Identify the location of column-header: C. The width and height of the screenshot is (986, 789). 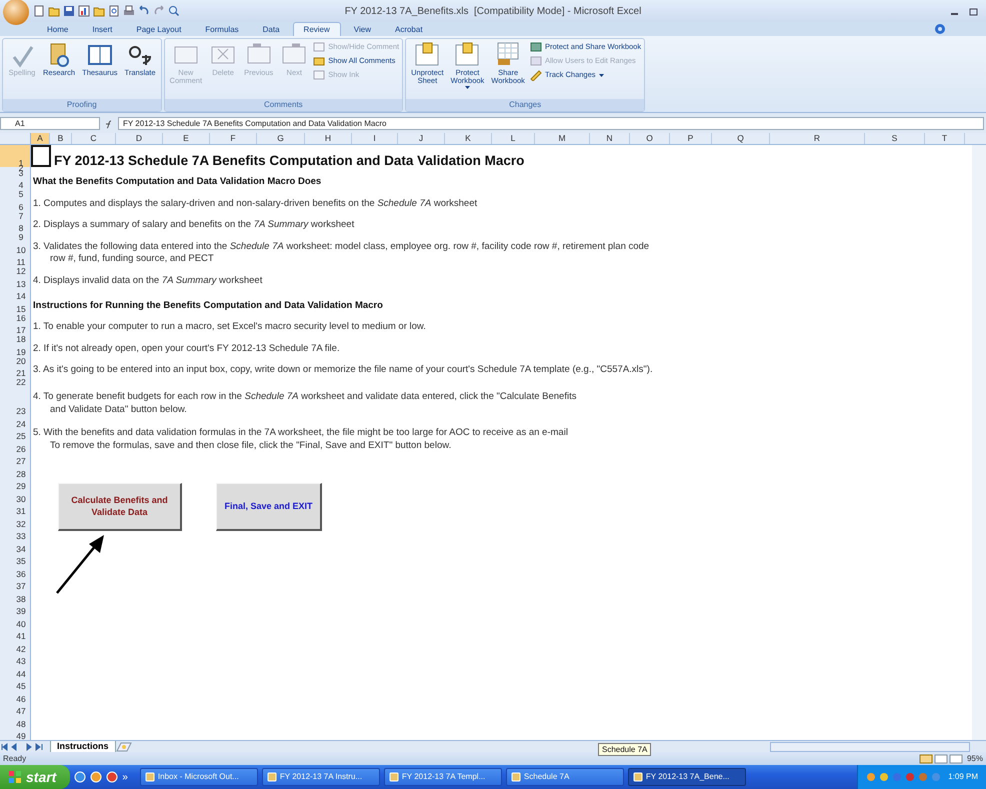
(94, 138).